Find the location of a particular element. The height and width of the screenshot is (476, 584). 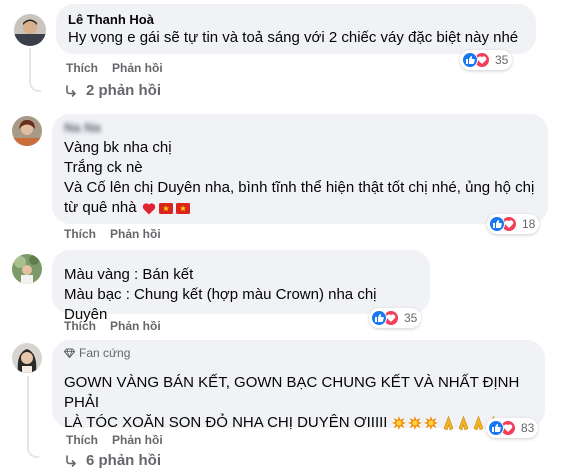

fan-badge-label: Fan cứng is located at coordinates (105, 353).